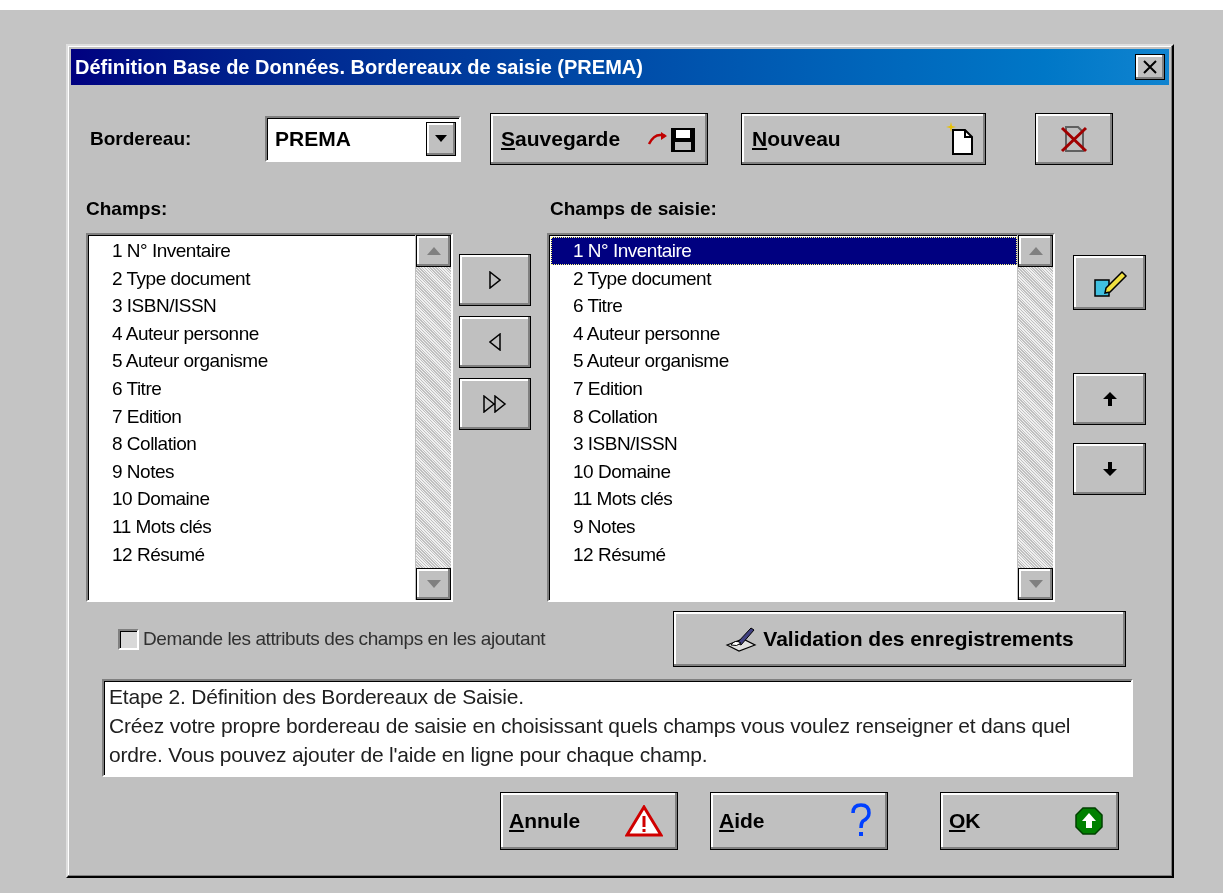  Describe the element at coordinates (799, 821) in the screenshot. I see `help-button: Aide` at that location.